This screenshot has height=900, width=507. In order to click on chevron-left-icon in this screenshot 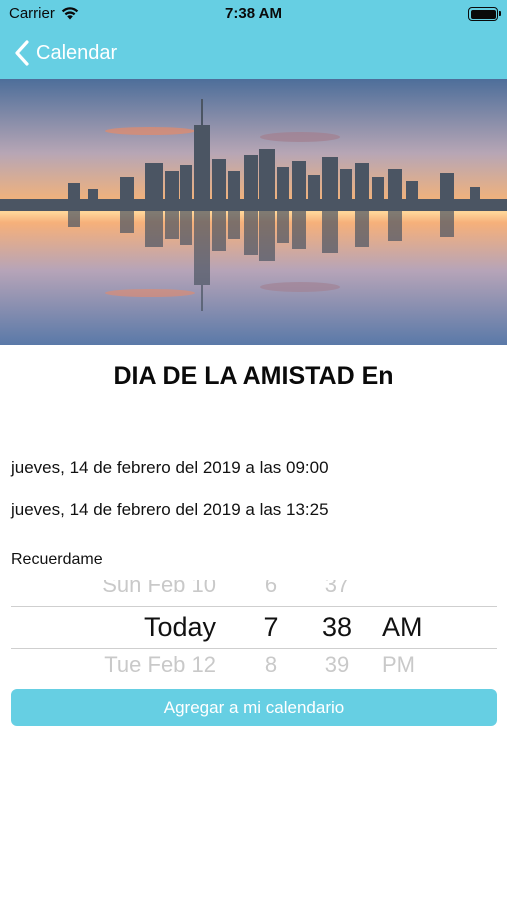, I will do `click(22, 53)`.